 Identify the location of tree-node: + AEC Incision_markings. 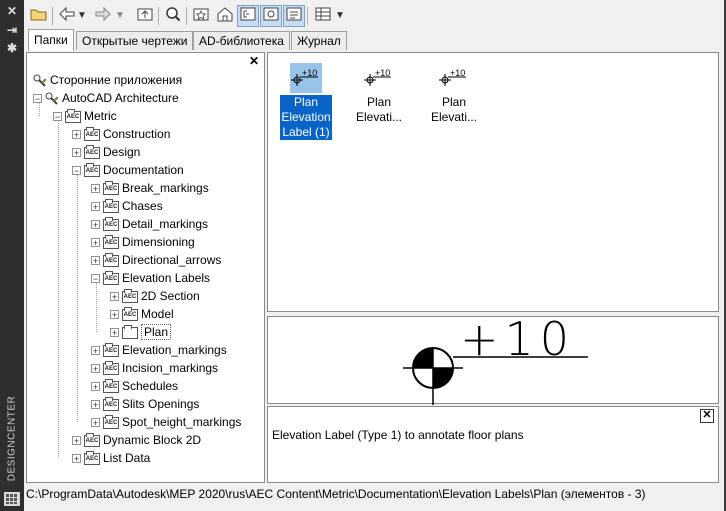
(154, 368).